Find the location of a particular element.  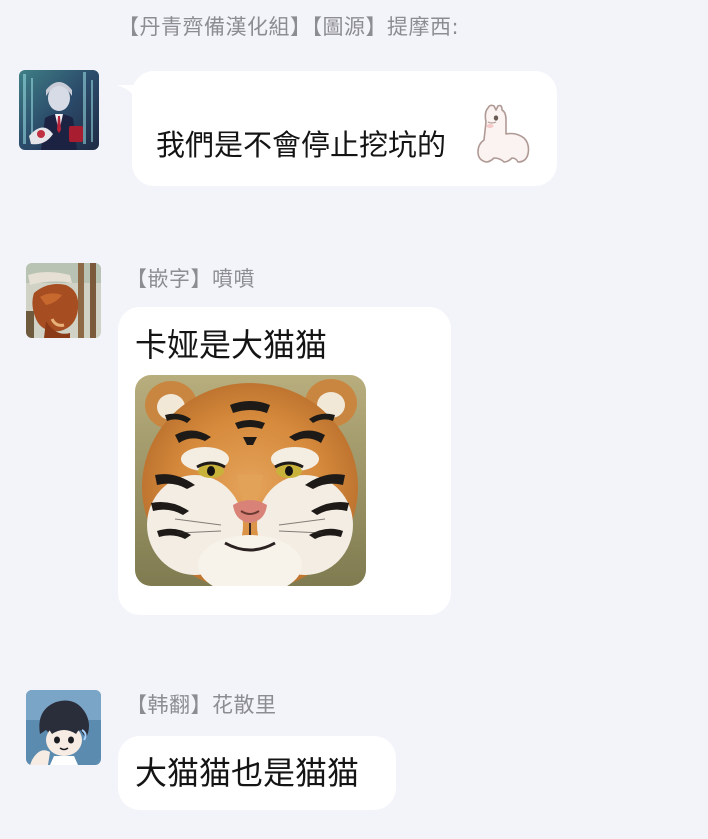

avatar-anime-character-icon is located at coordinates (59, 110).